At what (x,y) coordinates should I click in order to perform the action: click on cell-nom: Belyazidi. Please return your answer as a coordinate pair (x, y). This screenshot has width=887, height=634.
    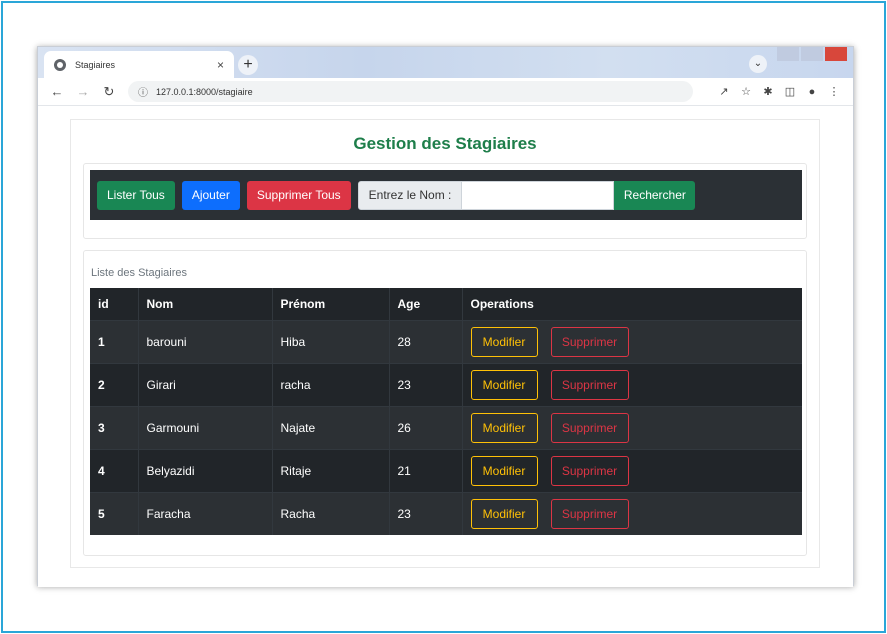
    Looking at the image, I should click on (205, 470).